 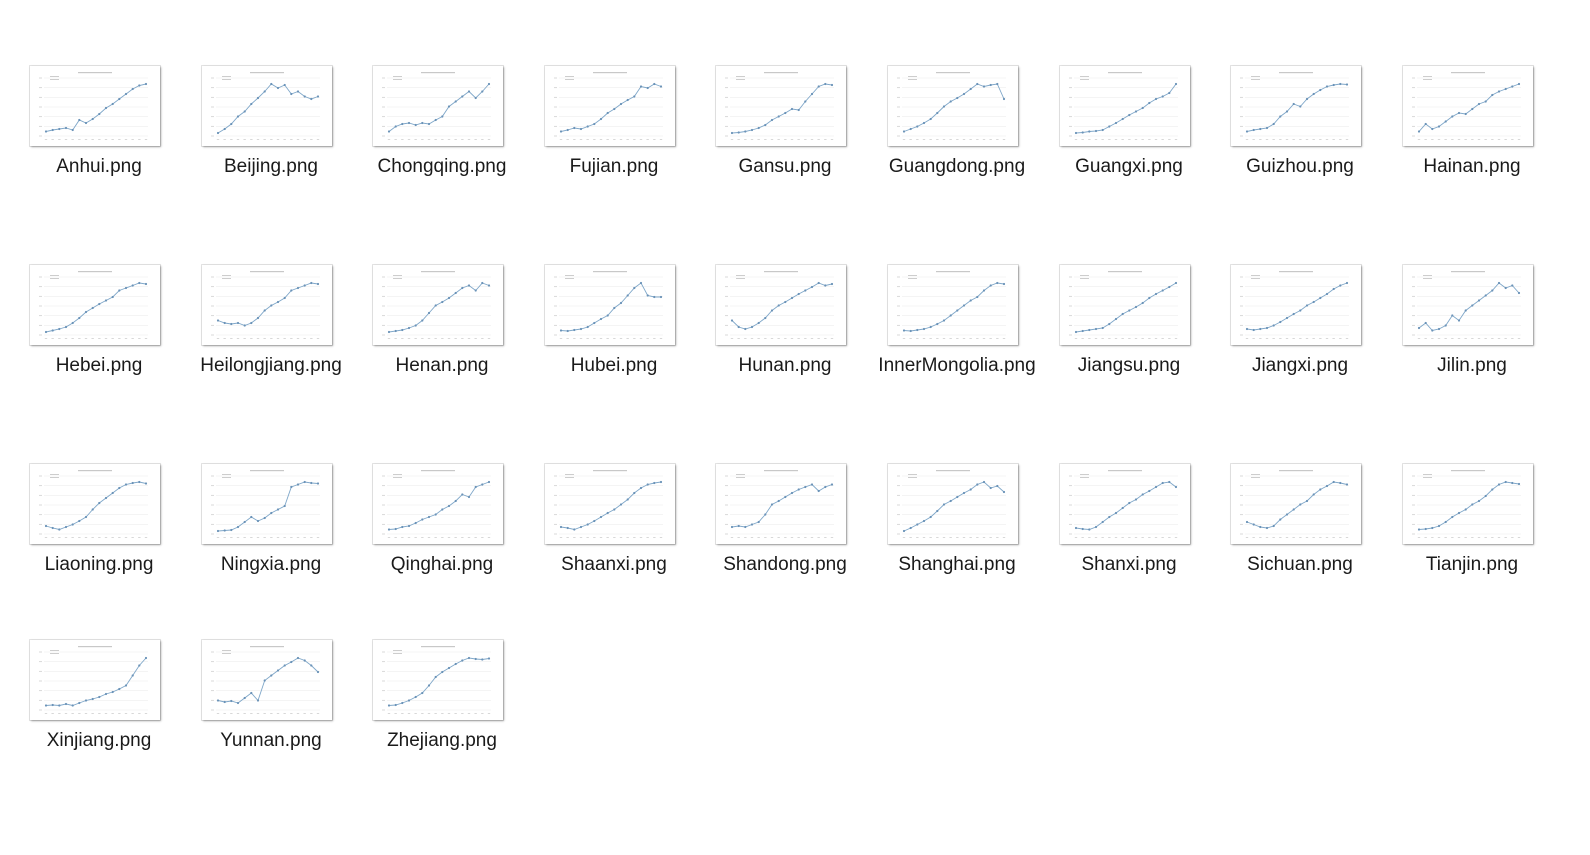 What do you see at coordinates (1129, 565) in the screenshot?
I see `file-name-label: Shanxi.png` at bounding box center [1129, 565].